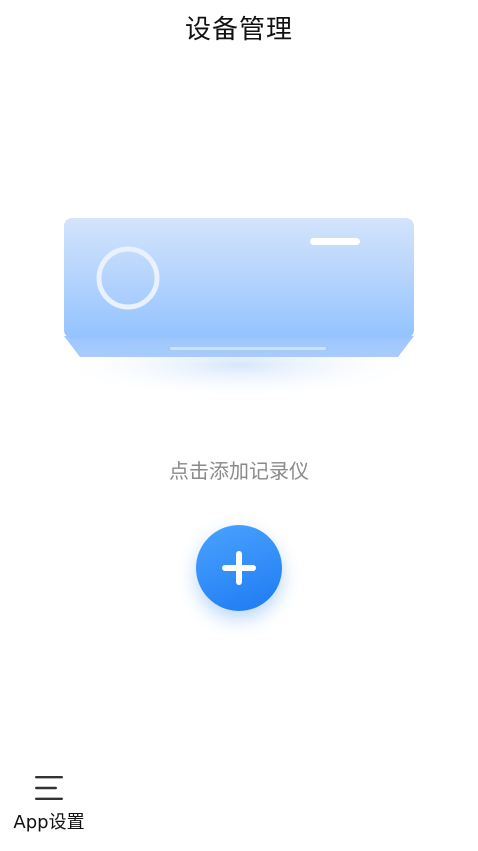  I want to click on plus-icon, so click(239, 568).